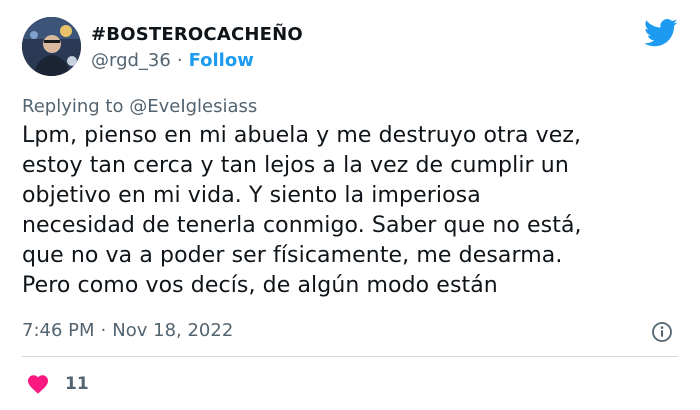  Describe the element at coordinates (58, 384) in the screenshot. I see `like-action: 11` at that location.